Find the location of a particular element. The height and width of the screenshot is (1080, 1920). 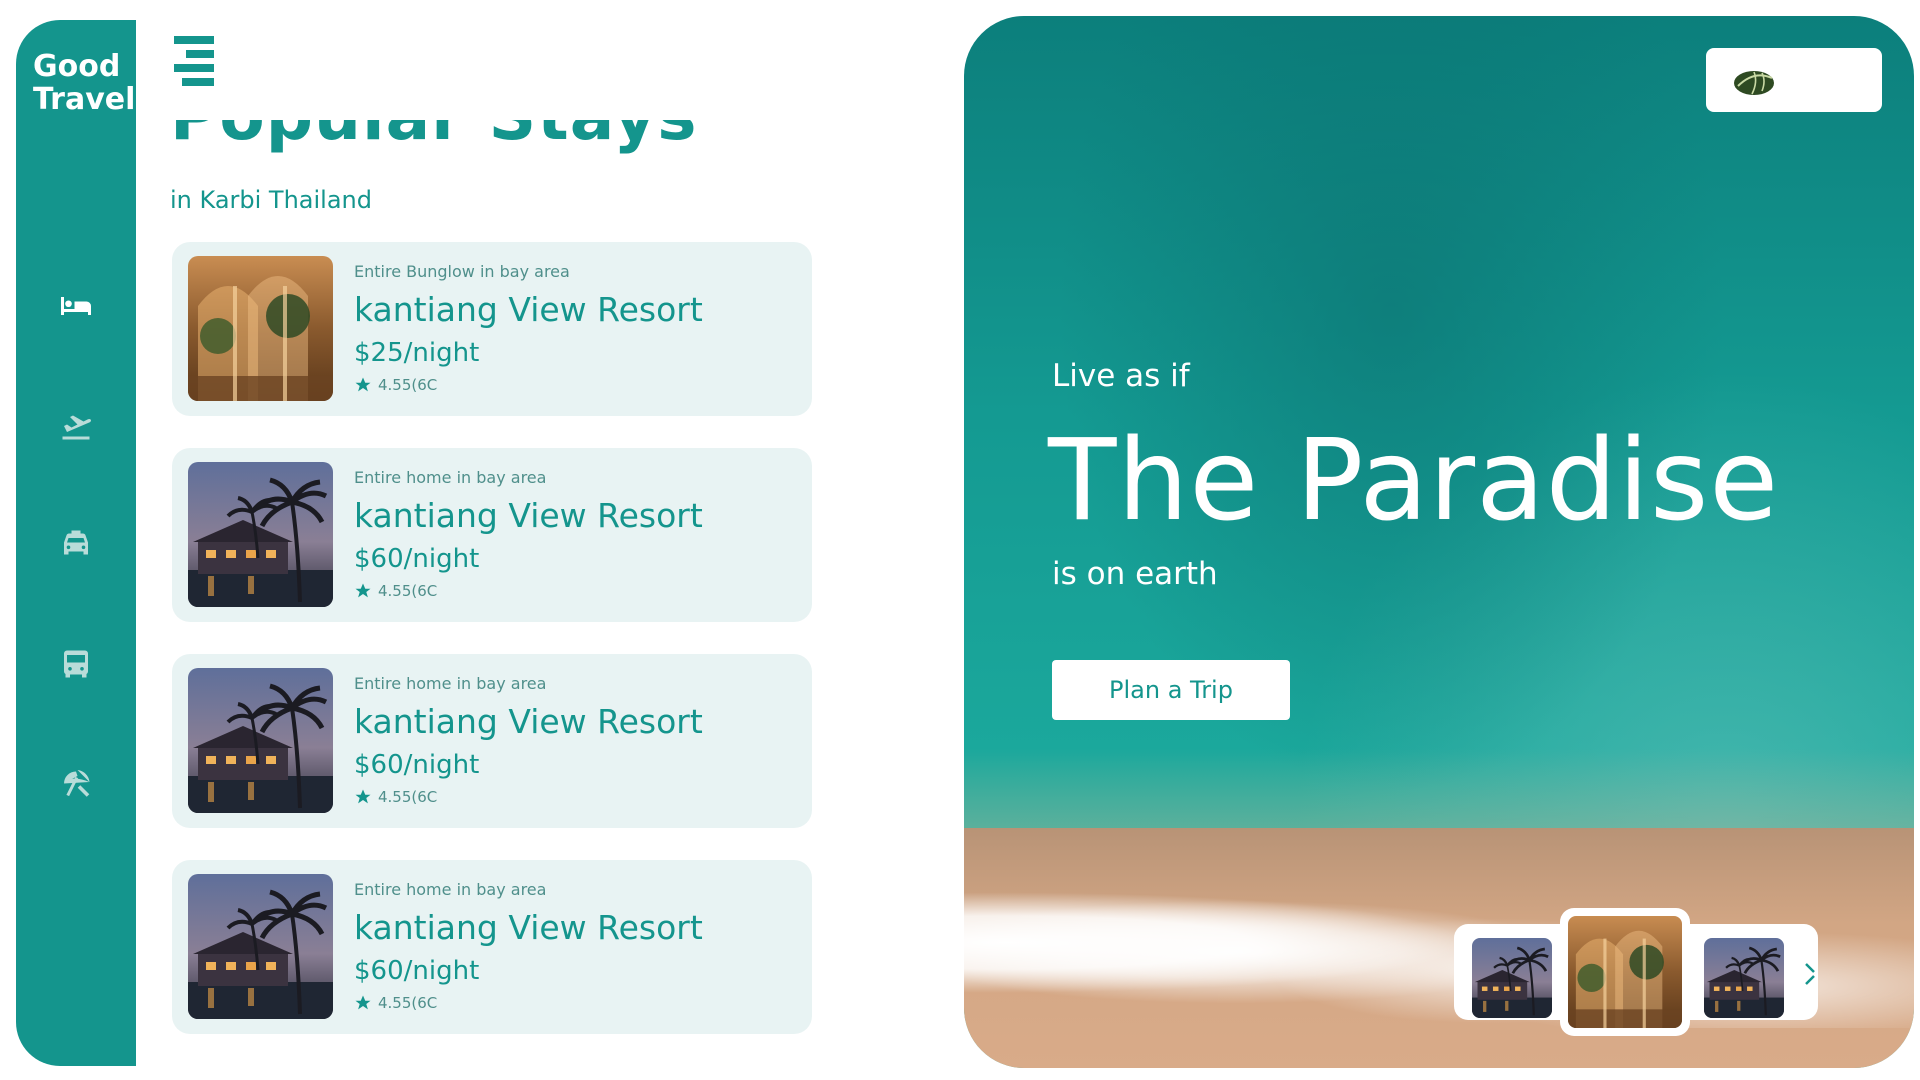

section-subtitle: in Karbi Thailand is located at coordinates (271, 200).